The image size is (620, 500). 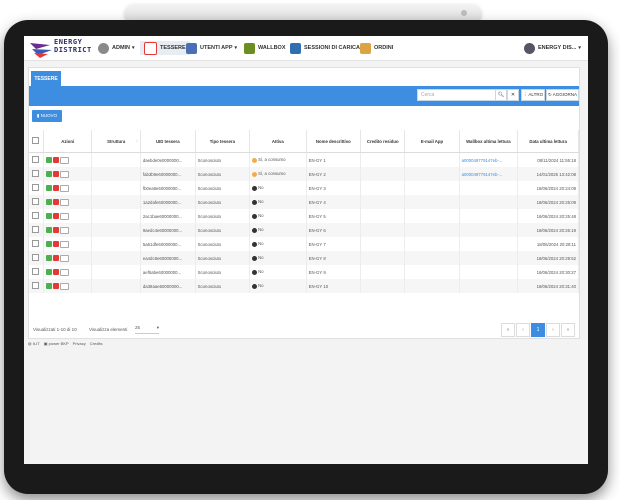 I want to click on col-tipo: Tipo tessera, so click(x=223, y=141).